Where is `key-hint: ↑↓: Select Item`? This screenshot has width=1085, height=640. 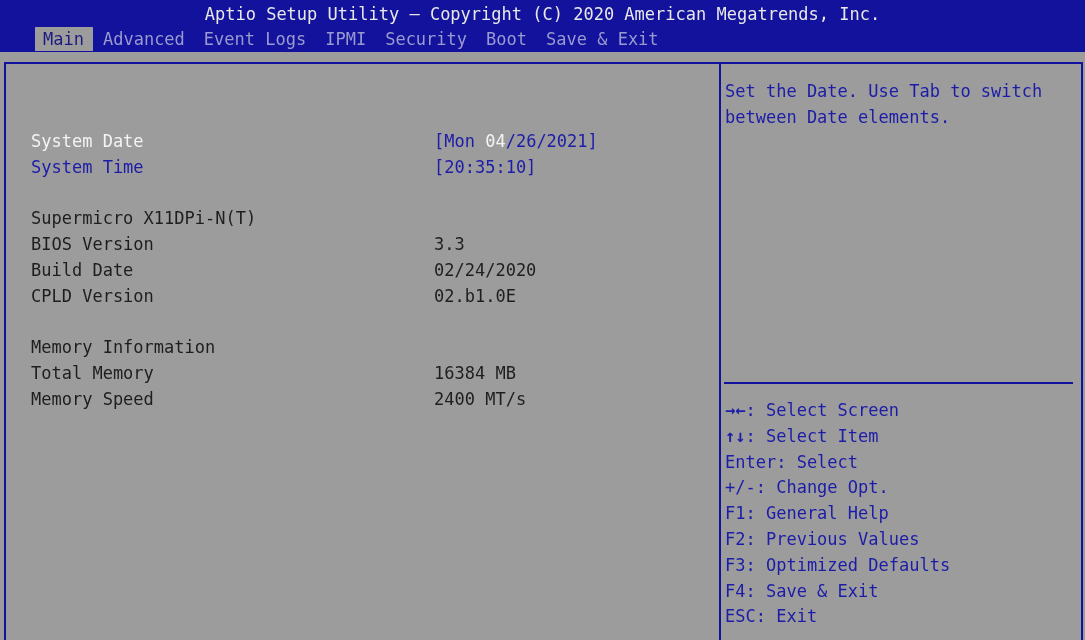
key-hint: ↑↓: Select Item is located at coordinates (802, 436).